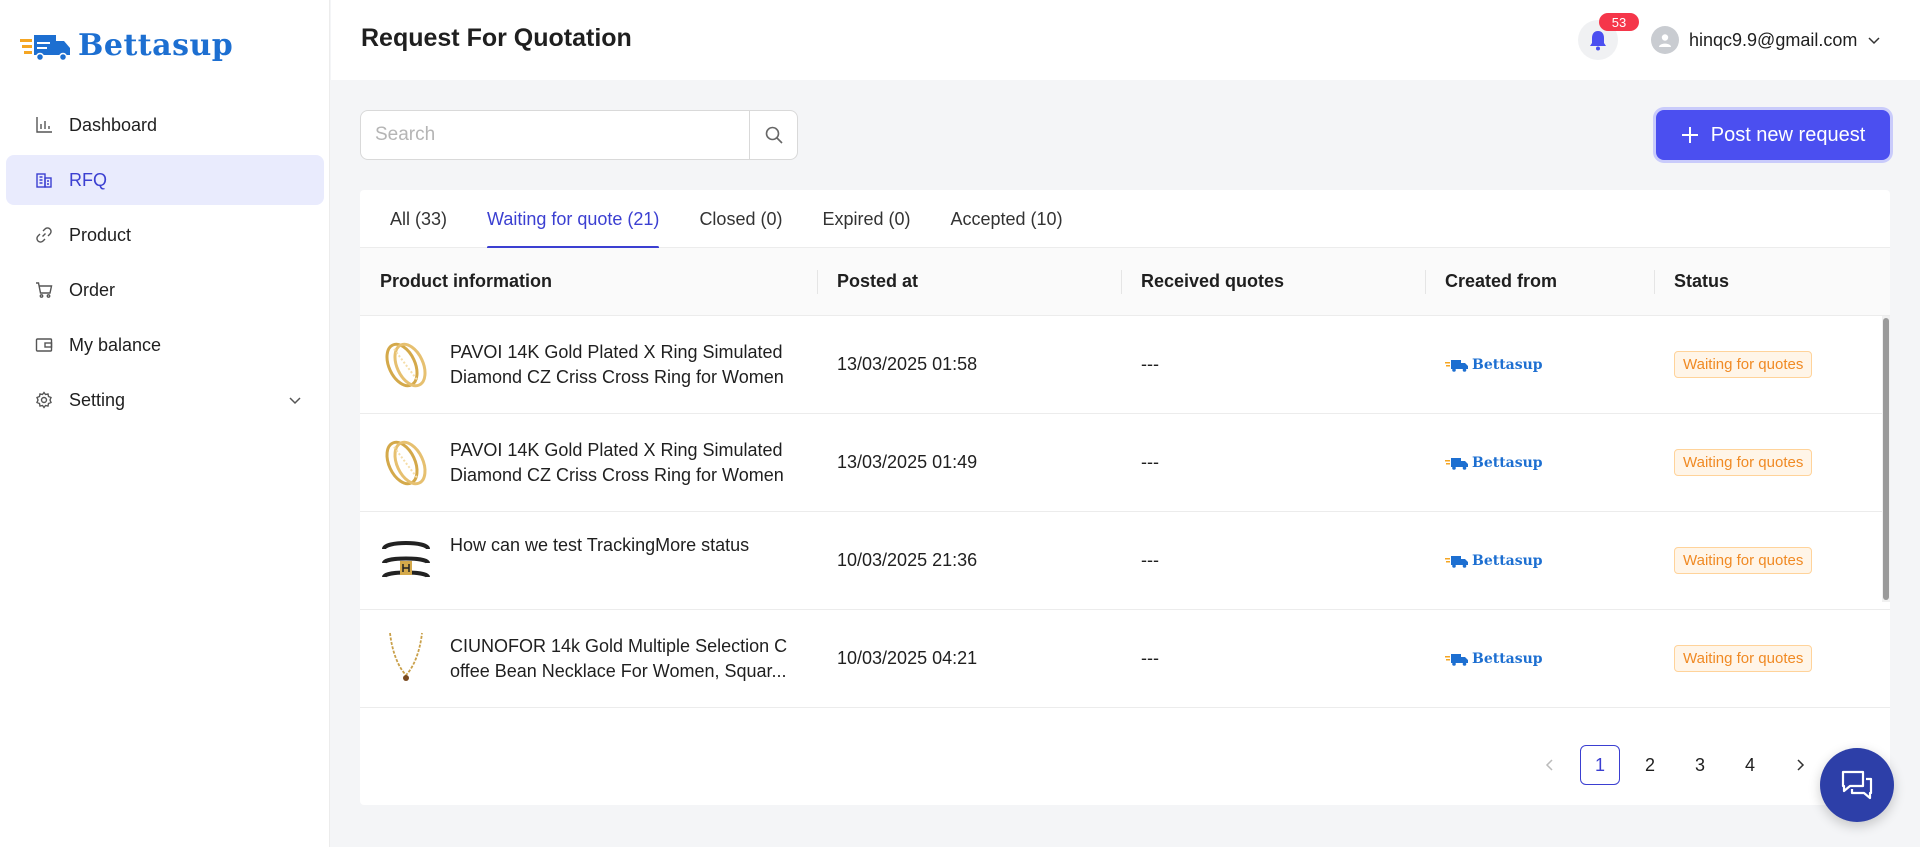 The image size is (1920, 847). I want to click on plus-icon, so click(1689, 135).